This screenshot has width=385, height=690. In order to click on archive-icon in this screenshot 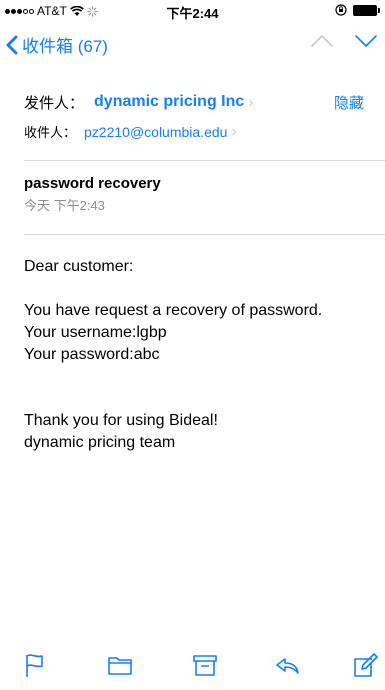, I will do `click(205, 665)`.